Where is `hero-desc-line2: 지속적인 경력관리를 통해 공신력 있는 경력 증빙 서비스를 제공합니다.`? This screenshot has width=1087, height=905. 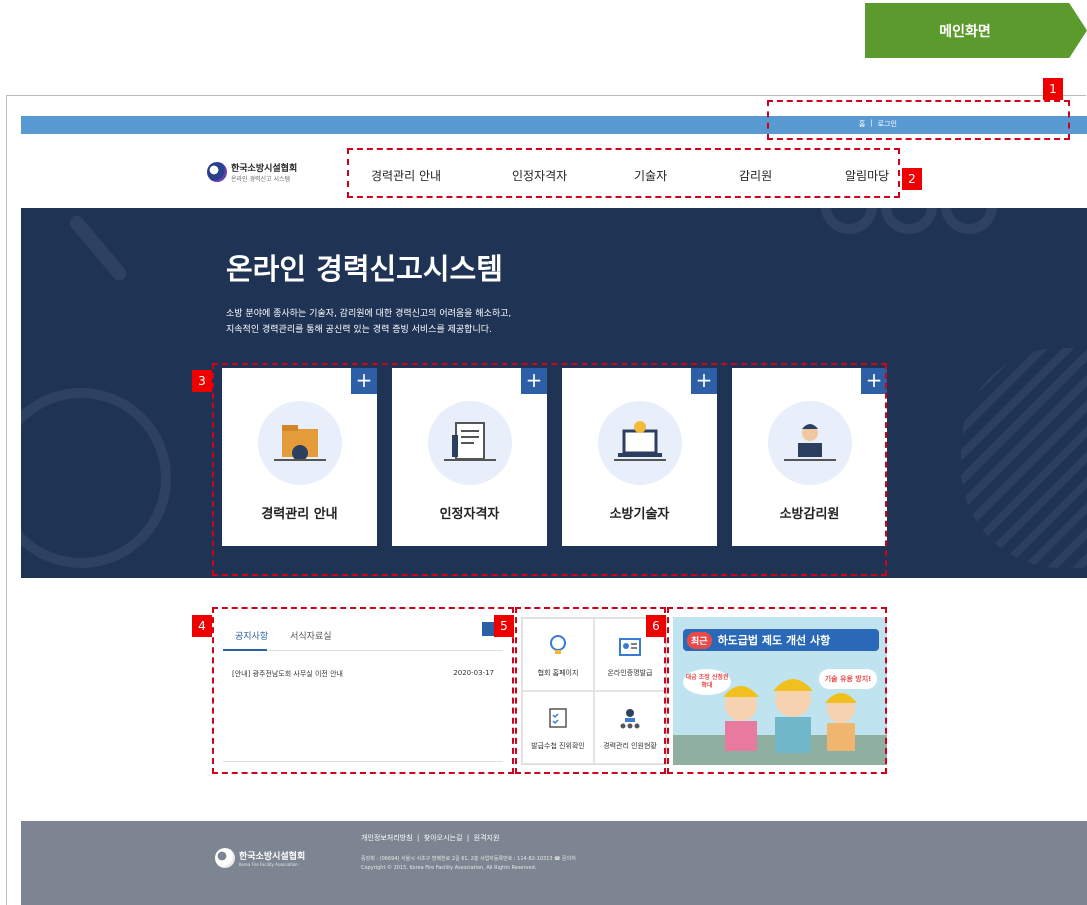
hero-desc-line2: 지속적인 경력관리를 통해 공신력 있는 경력 증빙 서비스를 제공합니다. is located at coordinates (359, 330).